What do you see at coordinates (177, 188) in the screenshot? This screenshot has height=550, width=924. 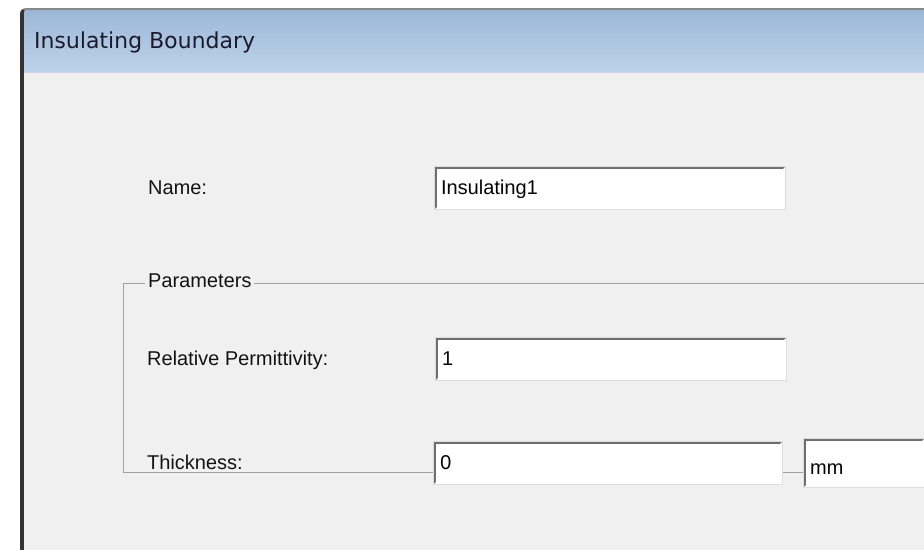 I see `field-label: Name:` at bounding box center [177, 188].